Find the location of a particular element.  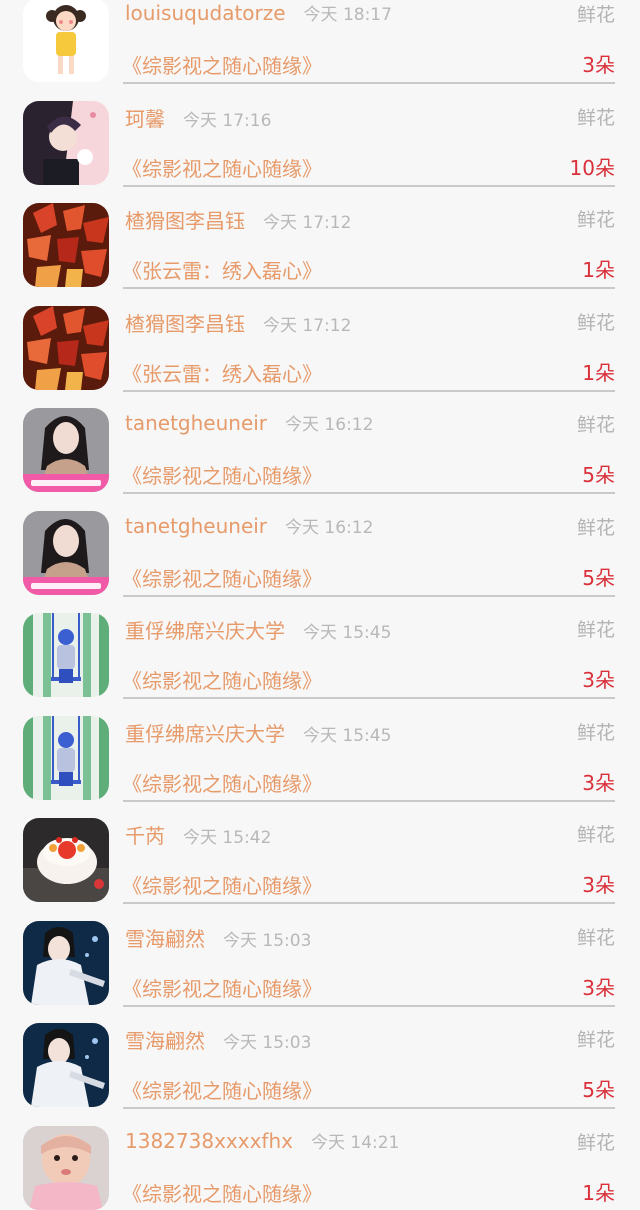

user-name-text: 千芮 is located at coordinates (145, 836).